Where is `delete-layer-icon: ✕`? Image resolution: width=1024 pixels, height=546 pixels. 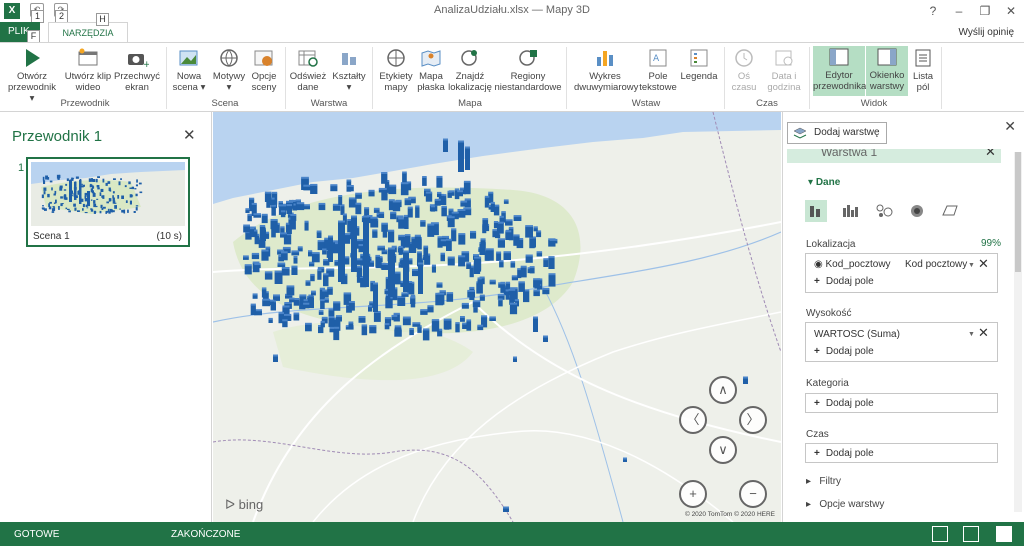 delete-layer-icon: ✕ is located at coordinates (990, 154).